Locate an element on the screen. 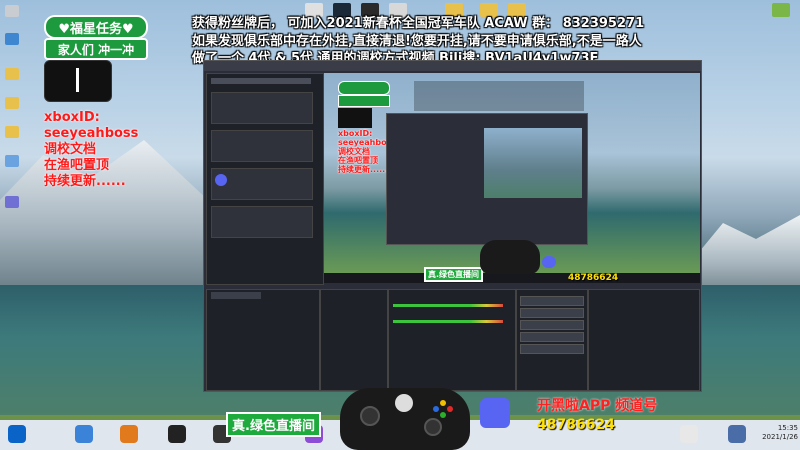 The image size is (800, 450). stats-dock is located at coordinates (644, 340).